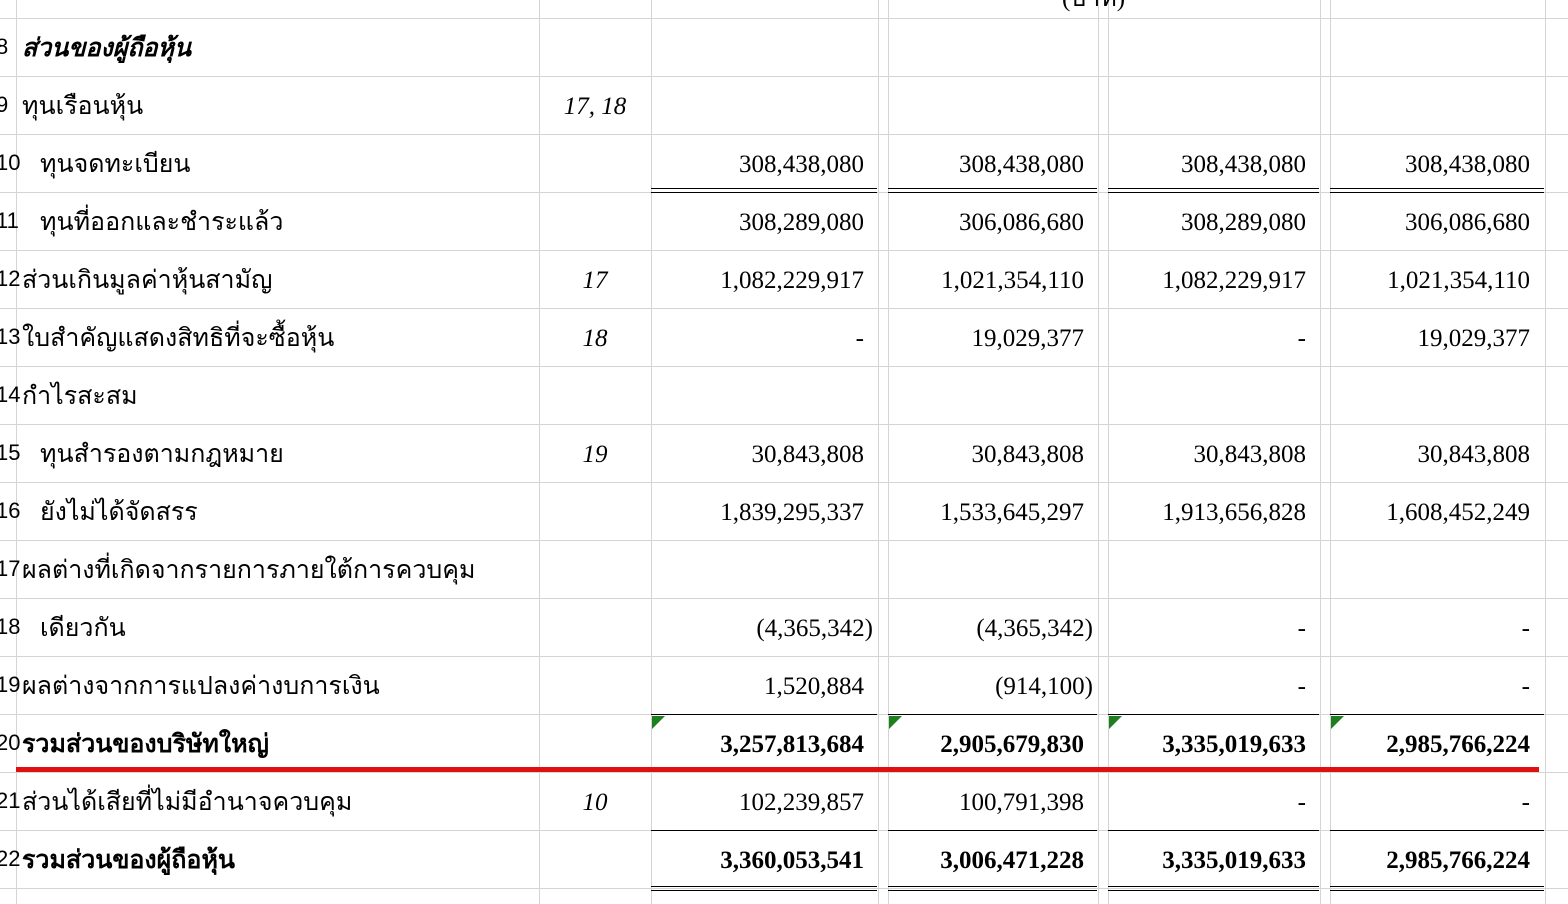 The height and width of the screenshot is (904, 1568). Describe the element at coordinates (758, 687) in the screenshot. I see `value-cell: 1,520,884` at that location.